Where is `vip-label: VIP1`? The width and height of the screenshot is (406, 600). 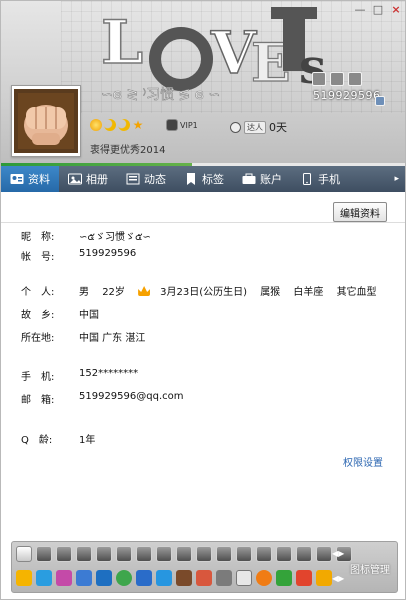 vip-label: VIP1 is located at coordinates (189, 125).